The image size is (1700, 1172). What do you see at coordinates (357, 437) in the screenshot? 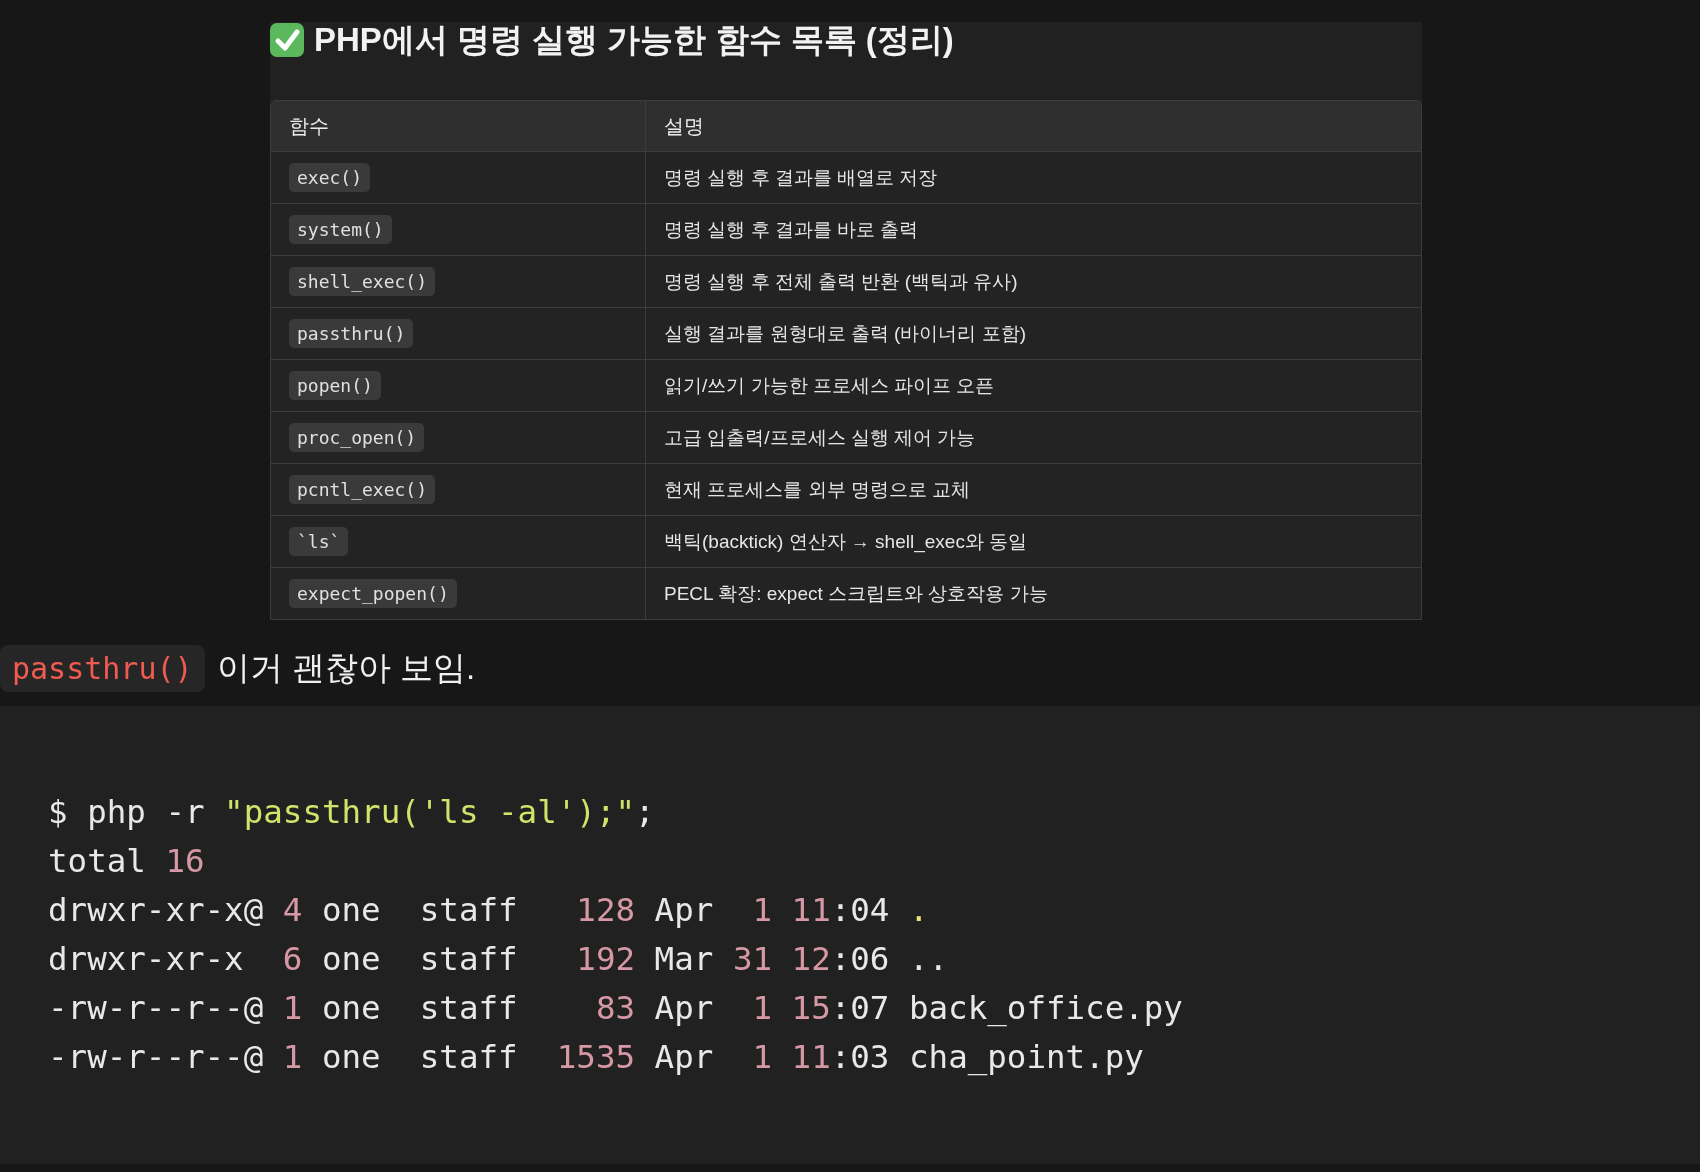
I see `function-name: proc_open()` at bounding box center [357, 437].